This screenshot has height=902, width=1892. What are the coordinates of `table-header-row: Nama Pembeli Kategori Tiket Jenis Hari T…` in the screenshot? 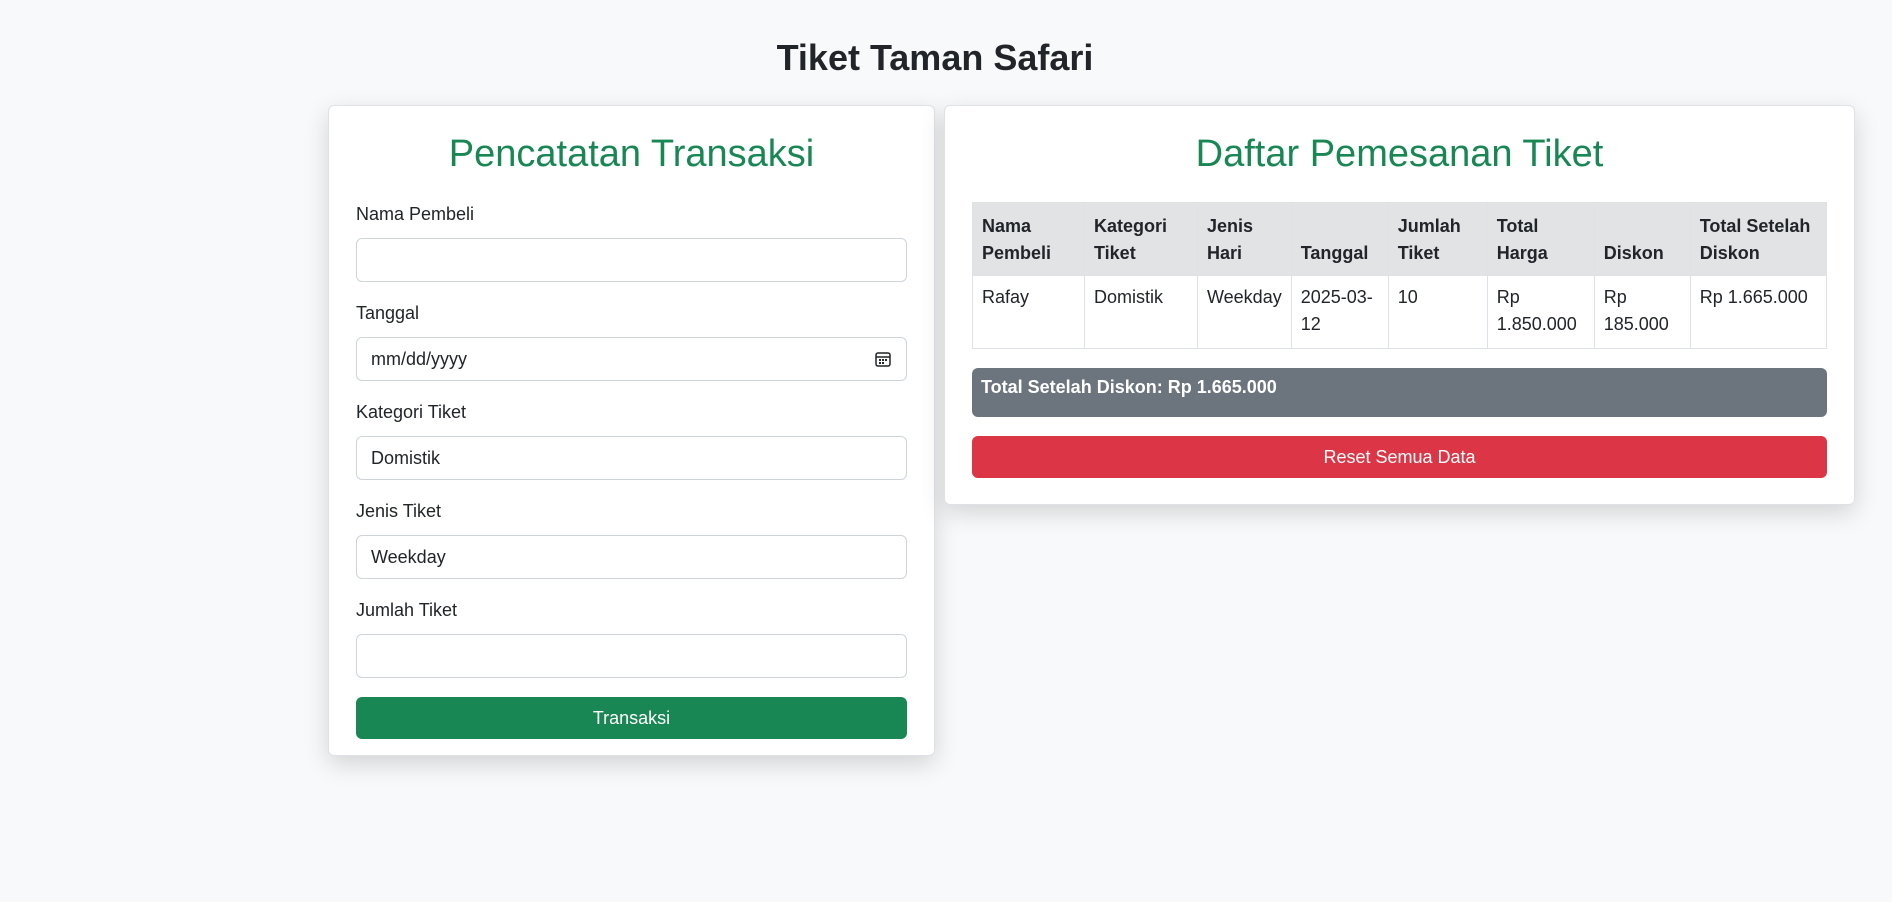 It's located at (1400, 239).